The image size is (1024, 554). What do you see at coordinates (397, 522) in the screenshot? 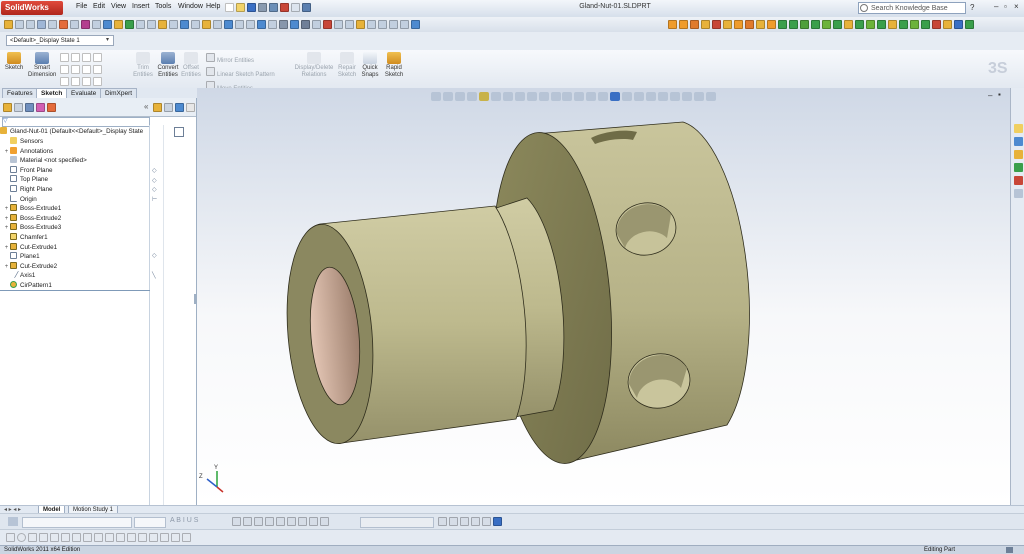
I see `style-select` at bounding box center [397, 522].